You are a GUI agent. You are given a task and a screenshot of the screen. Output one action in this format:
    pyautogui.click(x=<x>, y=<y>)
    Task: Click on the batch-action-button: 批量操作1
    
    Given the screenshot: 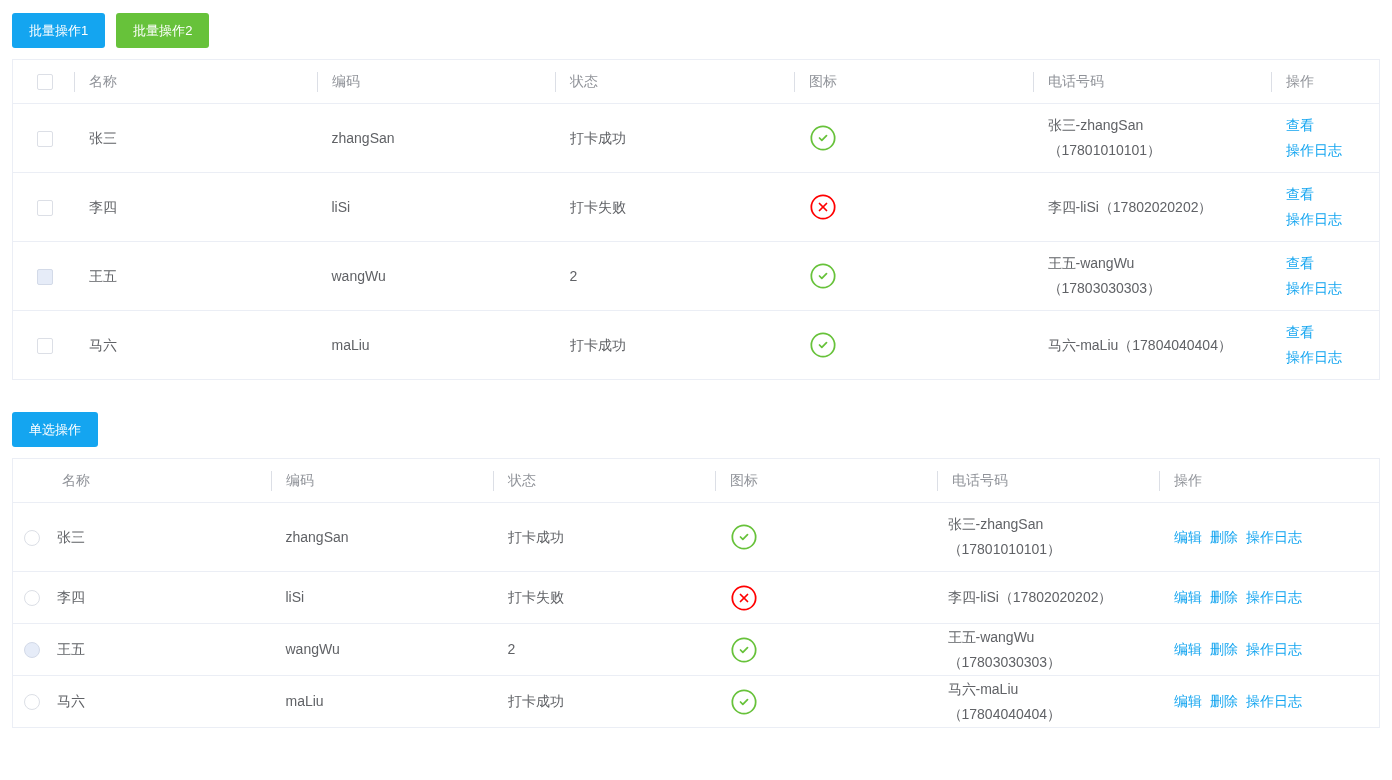 What is the action you would take?
    pyautogui.click(x=59, y=30)
    